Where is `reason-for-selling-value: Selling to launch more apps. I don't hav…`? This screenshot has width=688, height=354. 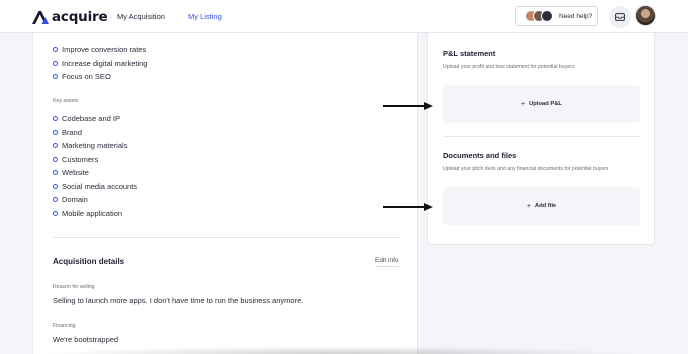 reason-for-selling-value: Selling to launch more apps. I don't hav… is located at coordinates (178, 300).